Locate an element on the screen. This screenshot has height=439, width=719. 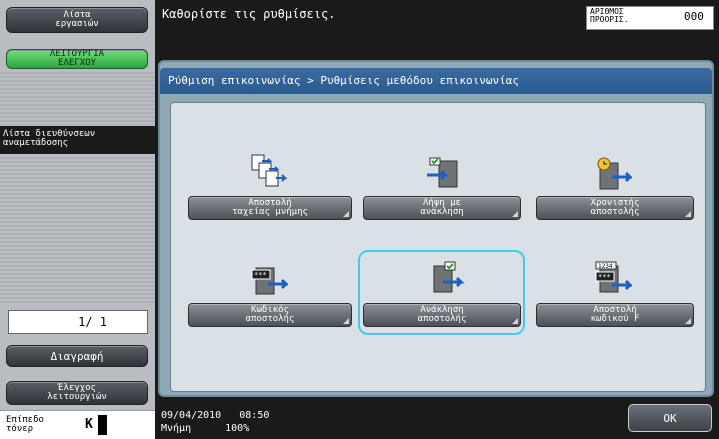
destination-counter-label: ΑΡΙΘΜΟΣ ΠΡΟΟΡΙΣ. is located at coordinates (609, 15).